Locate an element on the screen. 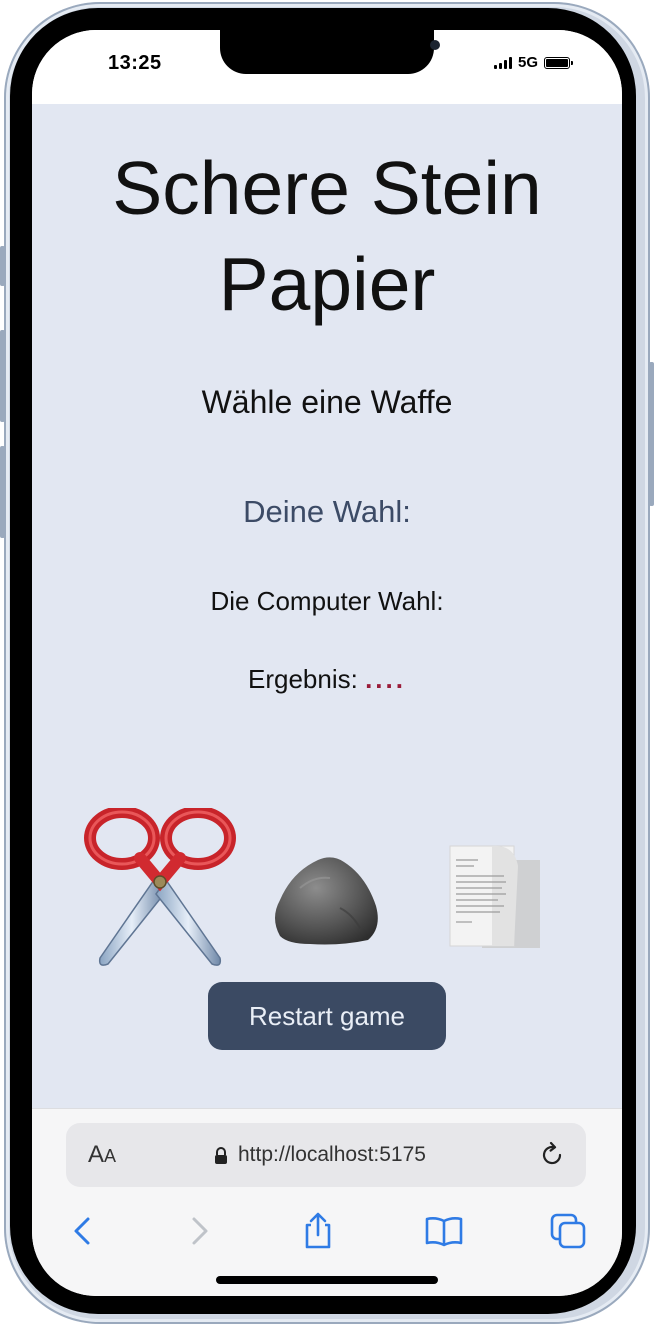  notch is located at coordinates (330, 52).